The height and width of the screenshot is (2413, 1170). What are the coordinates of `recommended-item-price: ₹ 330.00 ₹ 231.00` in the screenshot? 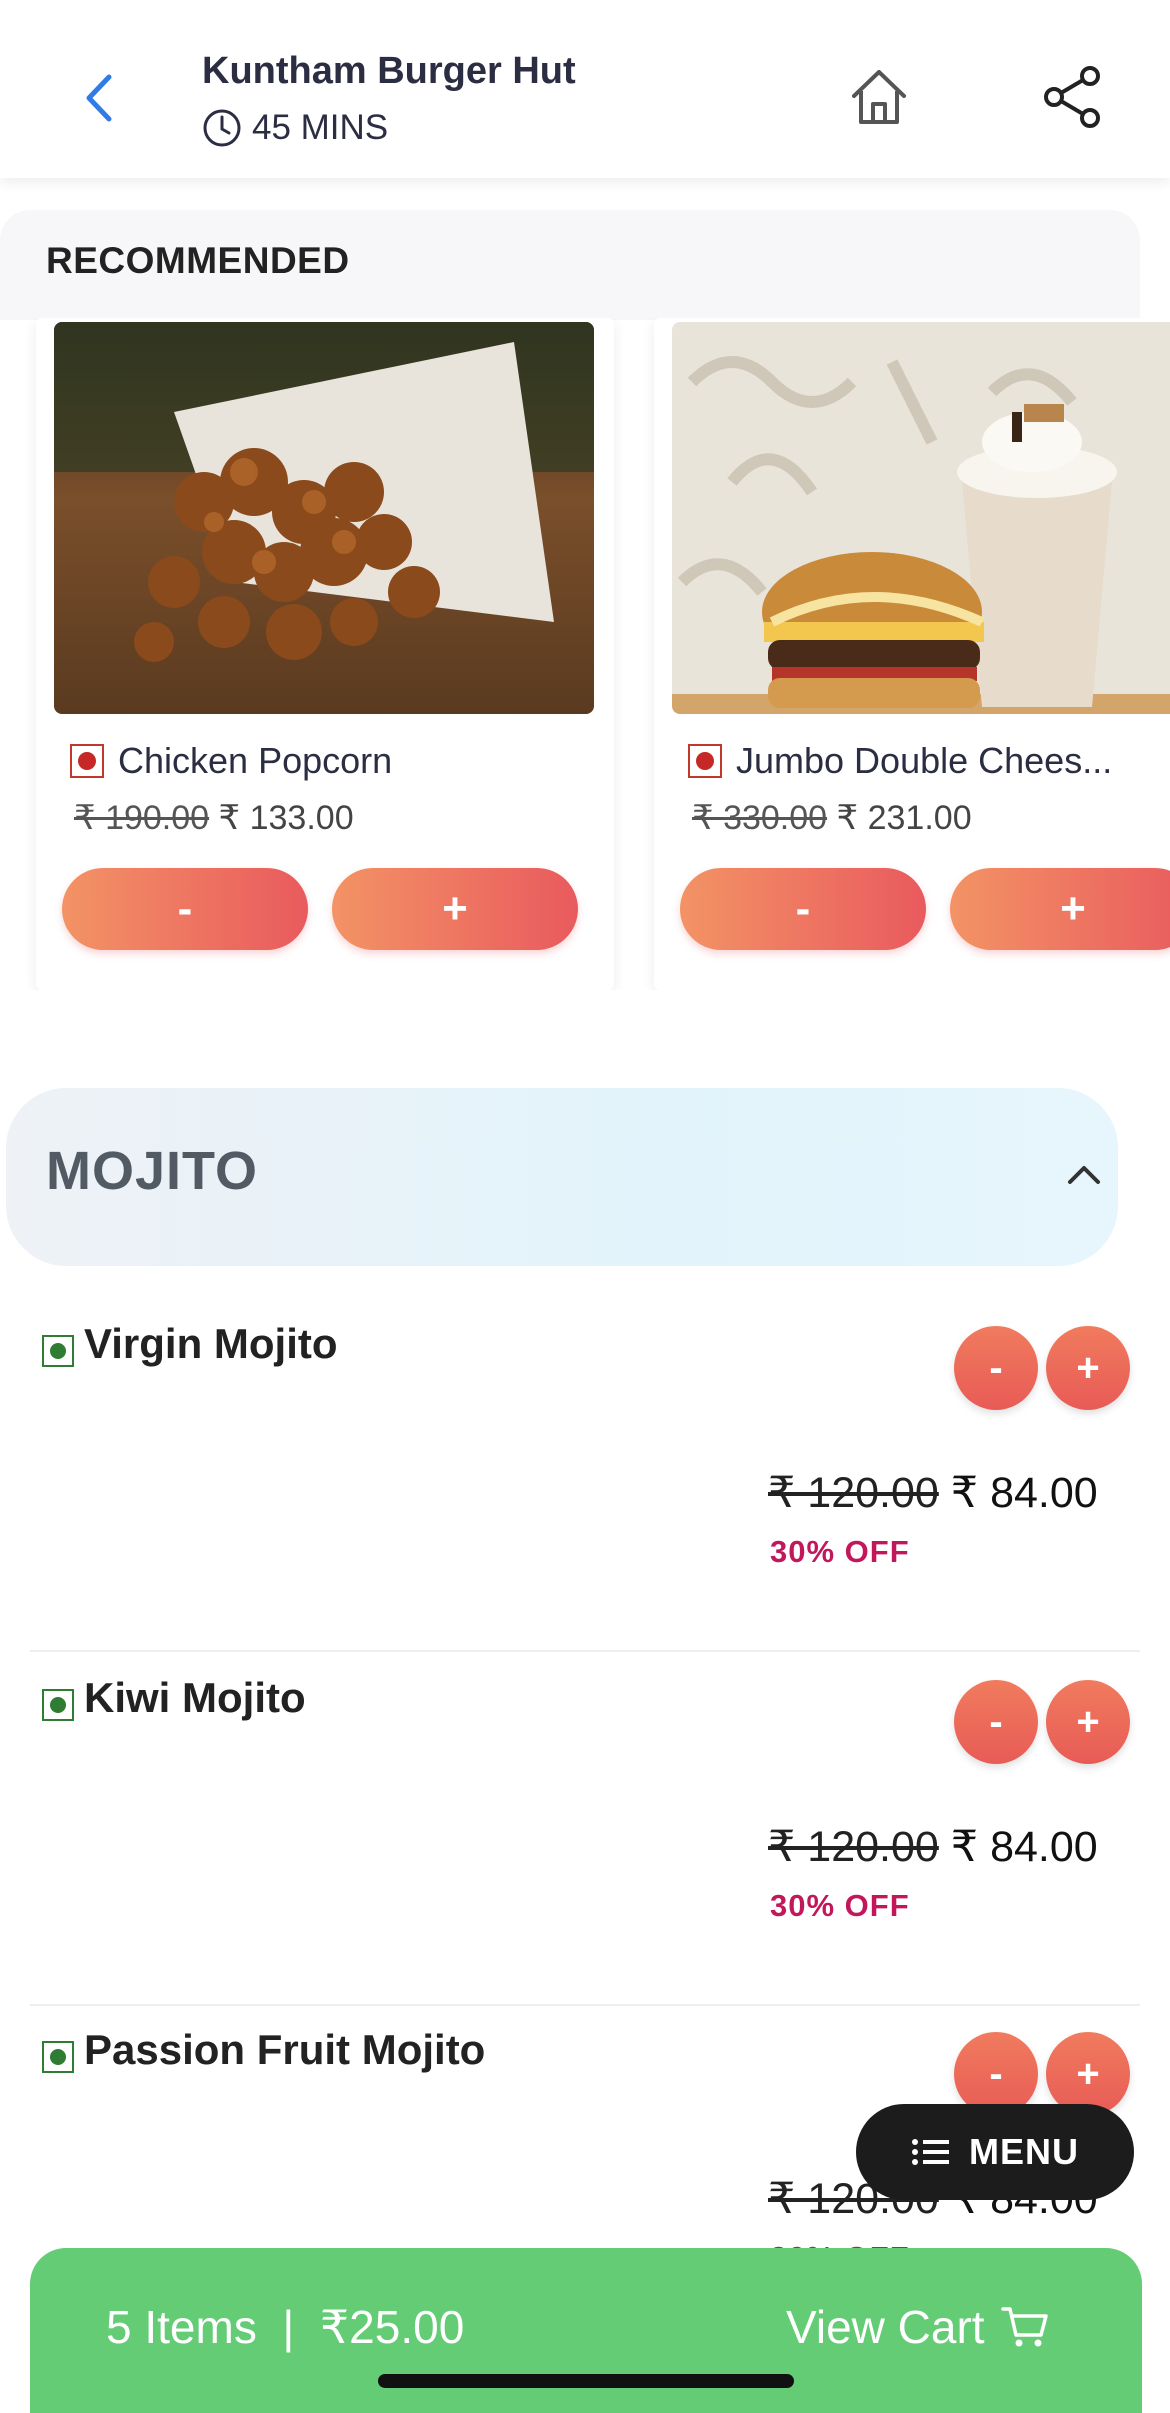 It's located at (832, 818).